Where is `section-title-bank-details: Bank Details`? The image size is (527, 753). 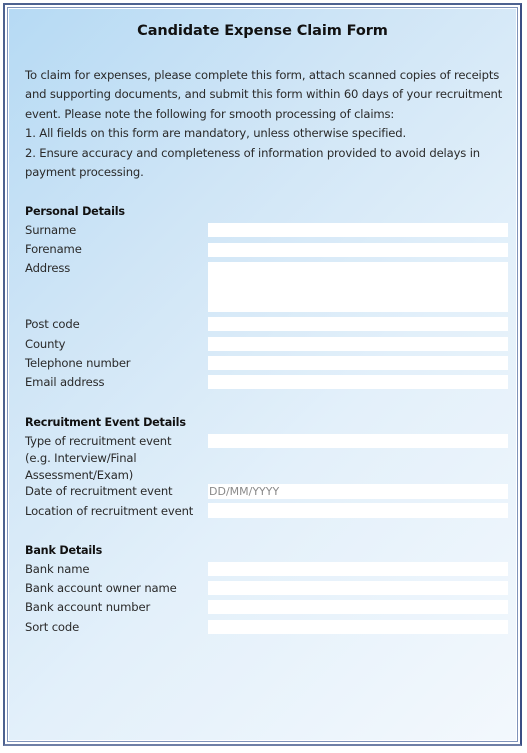 section-title-bank-details: Bank Details is located at coordinates (64, 550).